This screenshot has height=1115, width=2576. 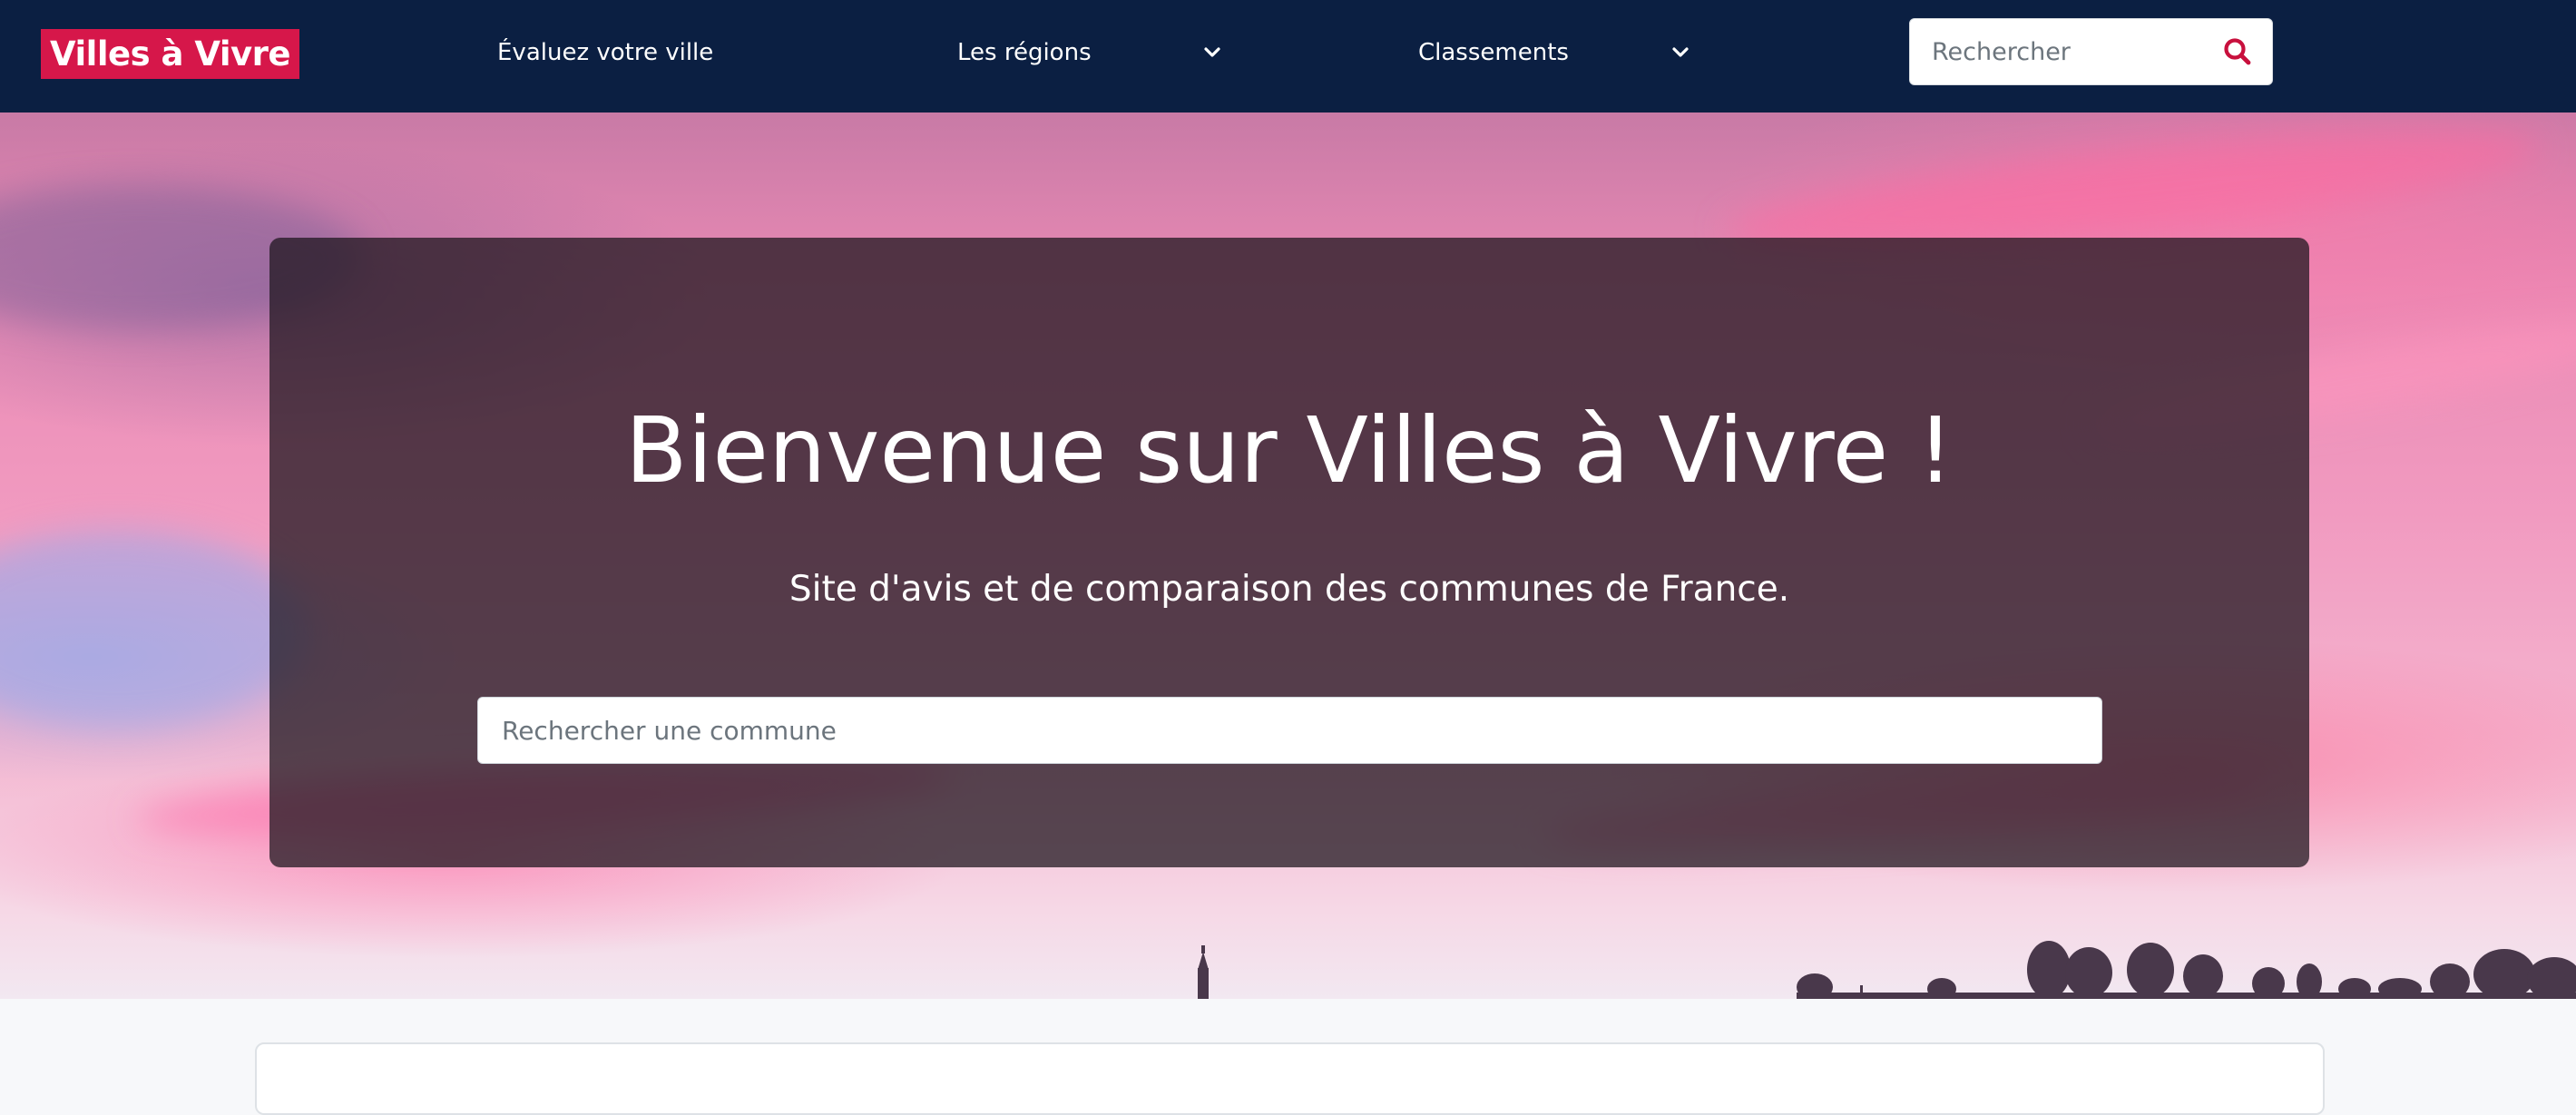 What do you see at coordinates (1289, 450) in the screenshot?
I see `hero-title: Bienvenue sur Villes à Vivre !` at bounding box center [1289, 450].